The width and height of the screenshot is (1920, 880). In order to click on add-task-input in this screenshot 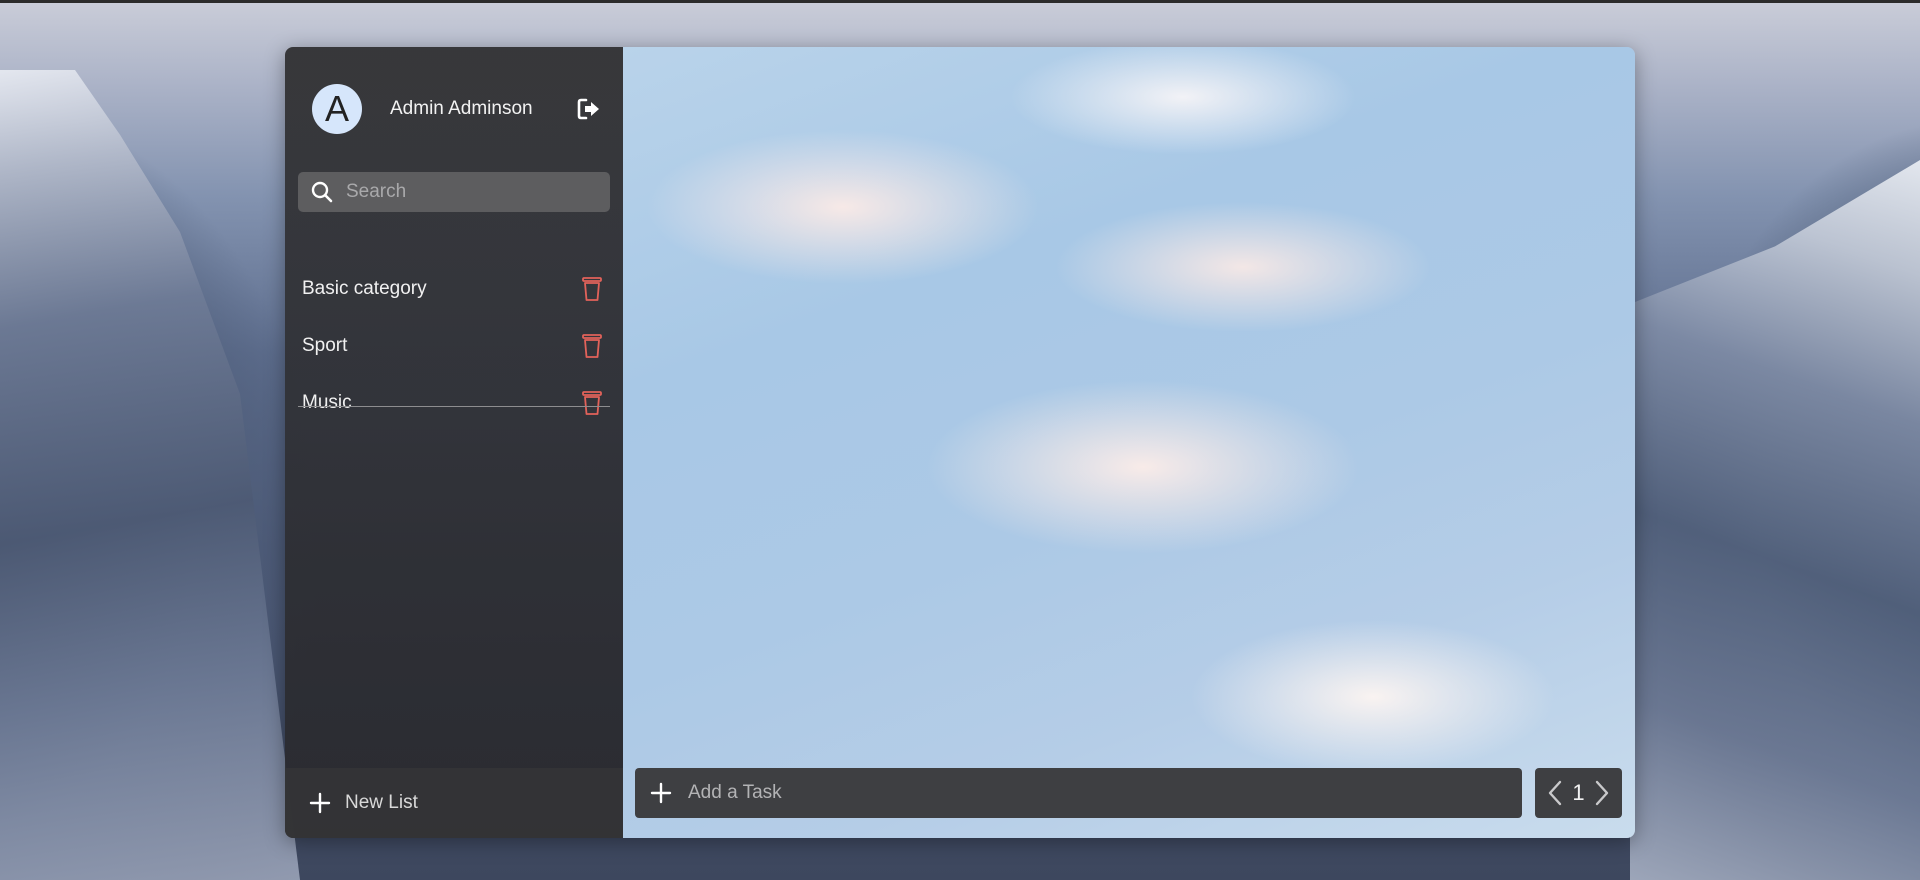, I will do `click(1098, 793)`.